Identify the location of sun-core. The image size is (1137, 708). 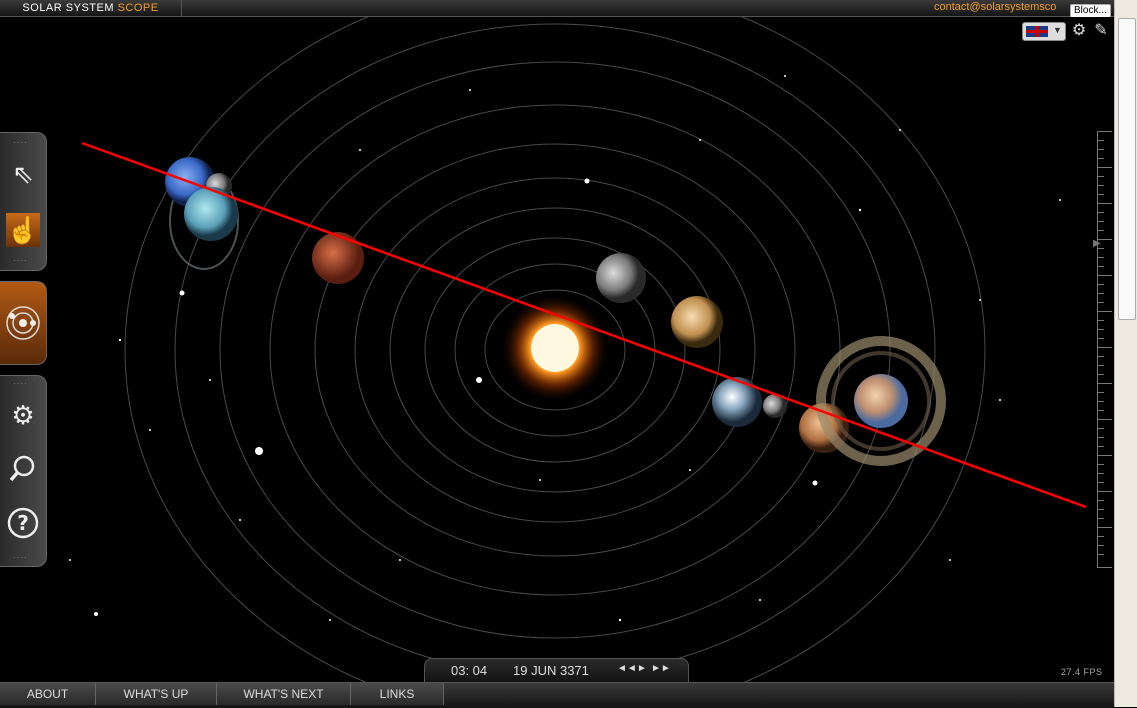
(555, 348).